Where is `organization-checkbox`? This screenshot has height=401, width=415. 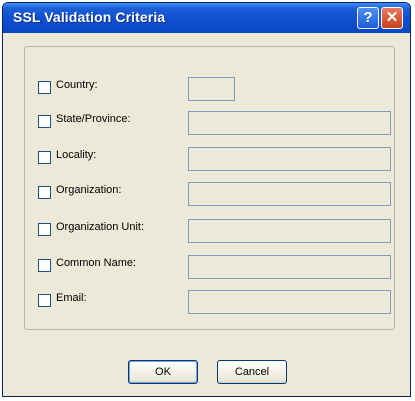 organization-checkbox is located at coordinates (44, 192).